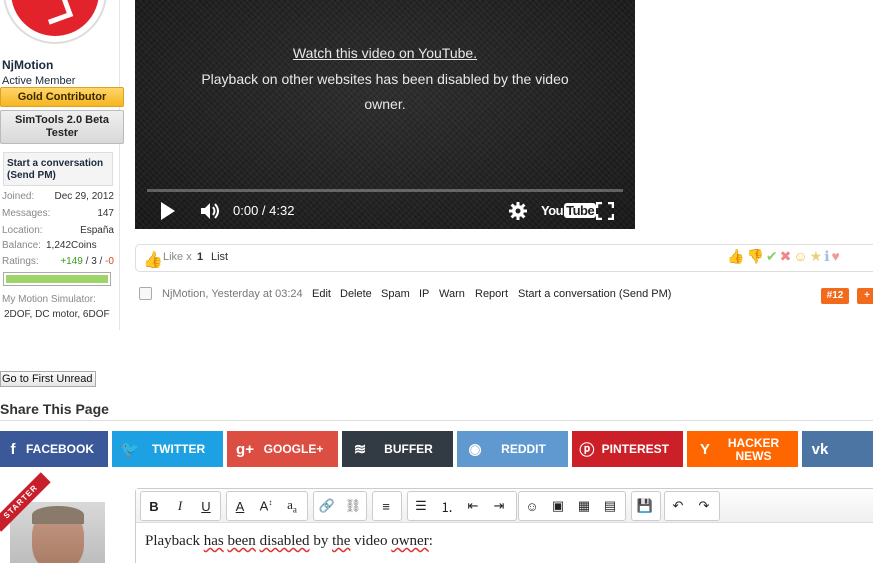 The width and height of the screenshot is (873, 563). Describe the element at coordinates (386, 506) in the screenshot. I see `align-left-icon: ≡` at that location.